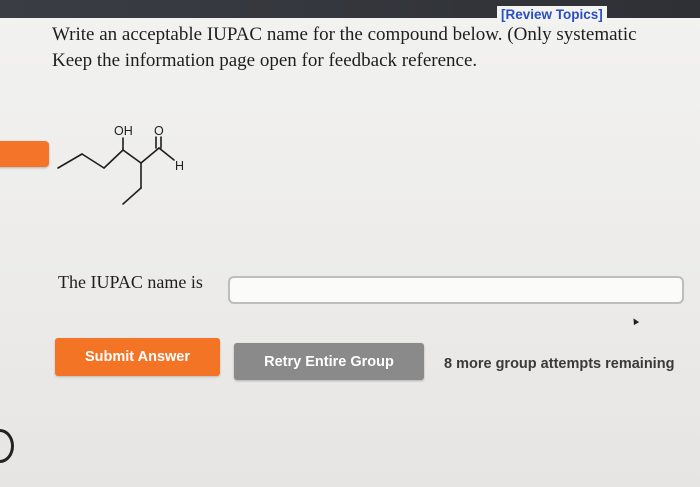 This screenshot has height=487, width=700. I want to click on attempts-remaining-text: 8 more group attempts remaining, so click(559, 364).